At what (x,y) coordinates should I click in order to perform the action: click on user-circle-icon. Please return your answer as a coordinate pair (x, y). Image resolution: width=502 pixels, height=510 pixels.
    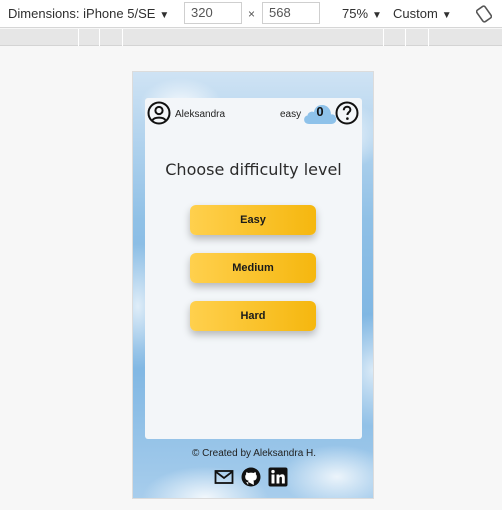
    Looking at the image, I should click on (159, 113).